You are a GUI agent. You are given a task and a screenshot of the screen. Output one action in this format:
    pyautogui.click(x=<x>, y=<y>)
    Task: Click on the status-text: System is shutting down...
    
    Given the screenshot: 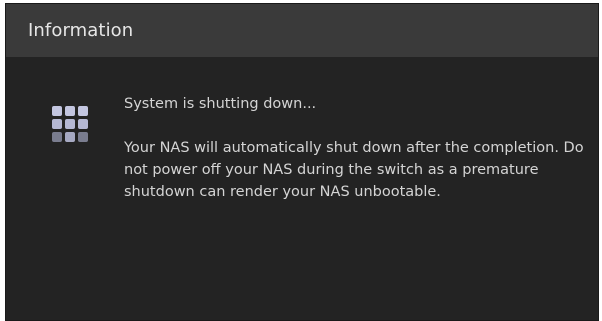 What is the action you would take?
    pyautogui.click(x=220, y=104)
    